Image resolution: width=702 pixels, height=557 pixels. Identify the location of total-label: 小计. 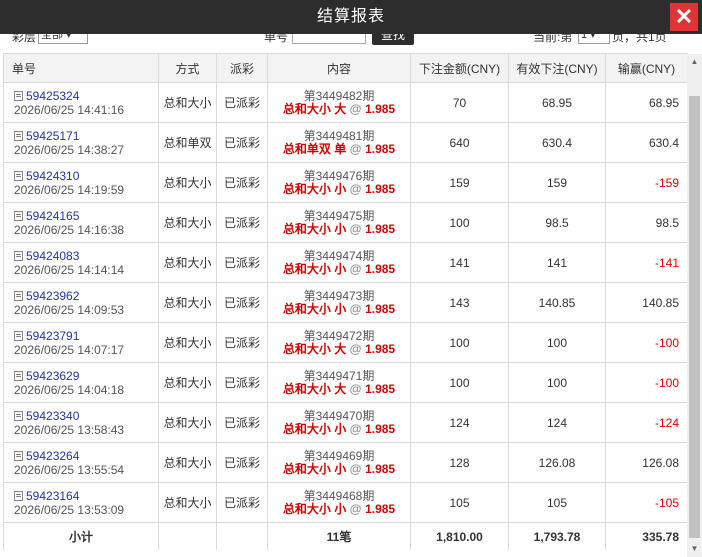
(81, 536).